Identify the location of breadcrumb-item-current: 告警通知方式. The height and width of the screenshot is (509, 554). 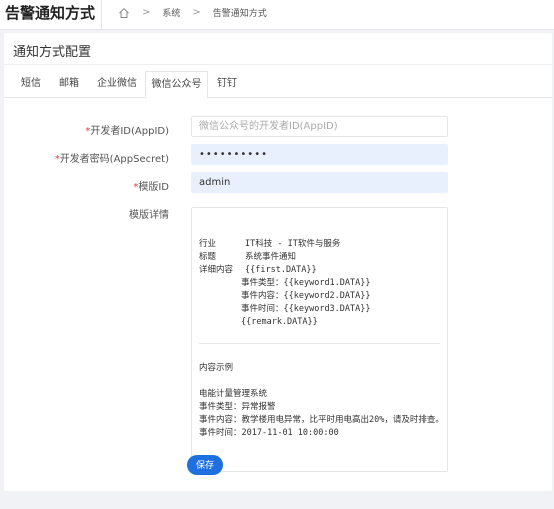
(239, 14).